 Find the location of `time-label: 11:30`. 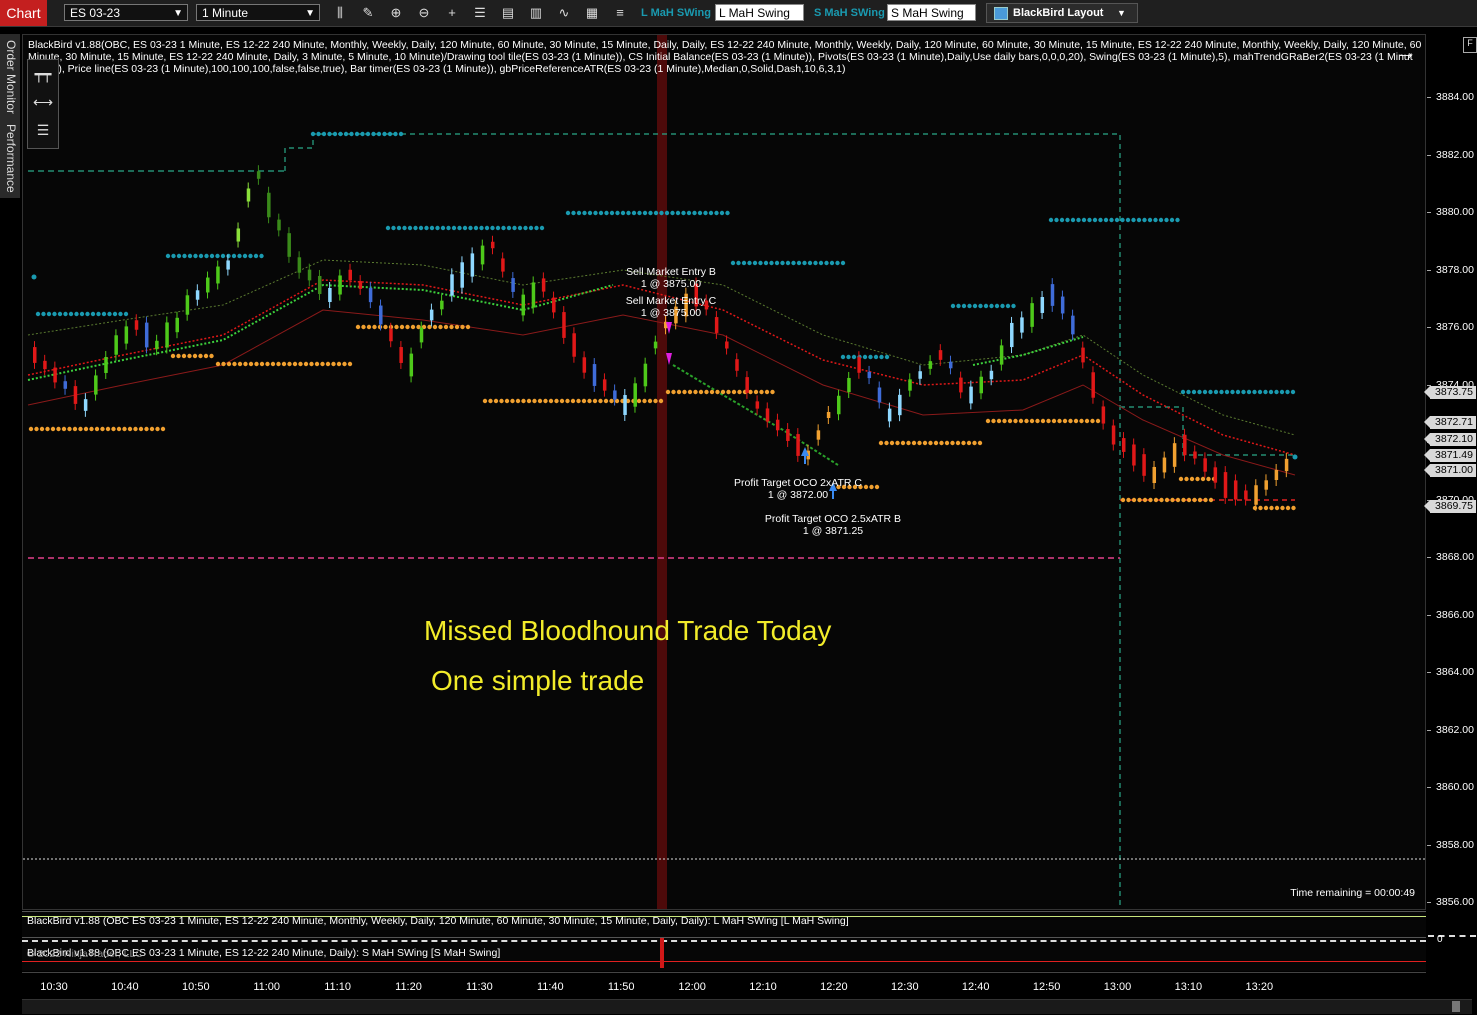

time-label: 11:30 is located at coordinates (479, 987).